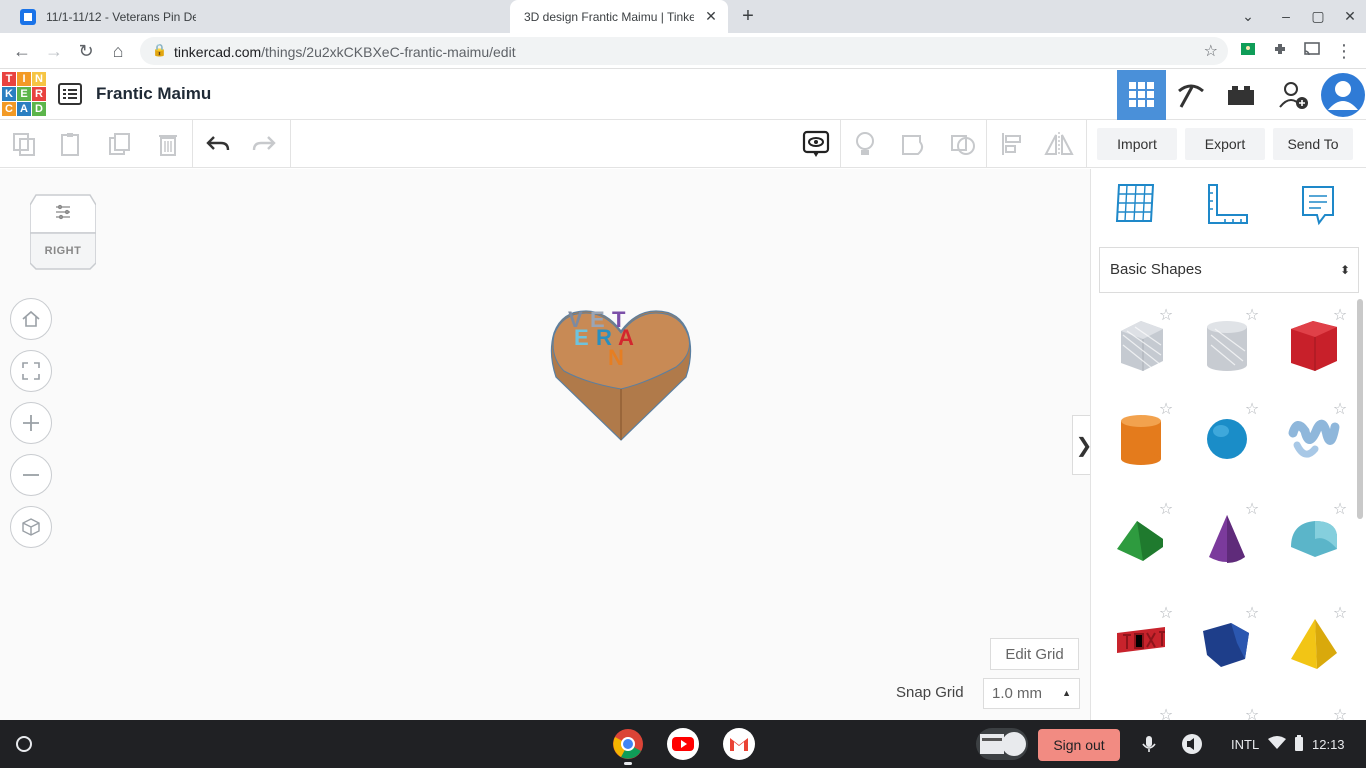 This screenshot has width=1366, height=768. What do you see at coordinates (1149, 744) in the screenshot?
I see `microphone-icon` at bounding box center [1149, 744].